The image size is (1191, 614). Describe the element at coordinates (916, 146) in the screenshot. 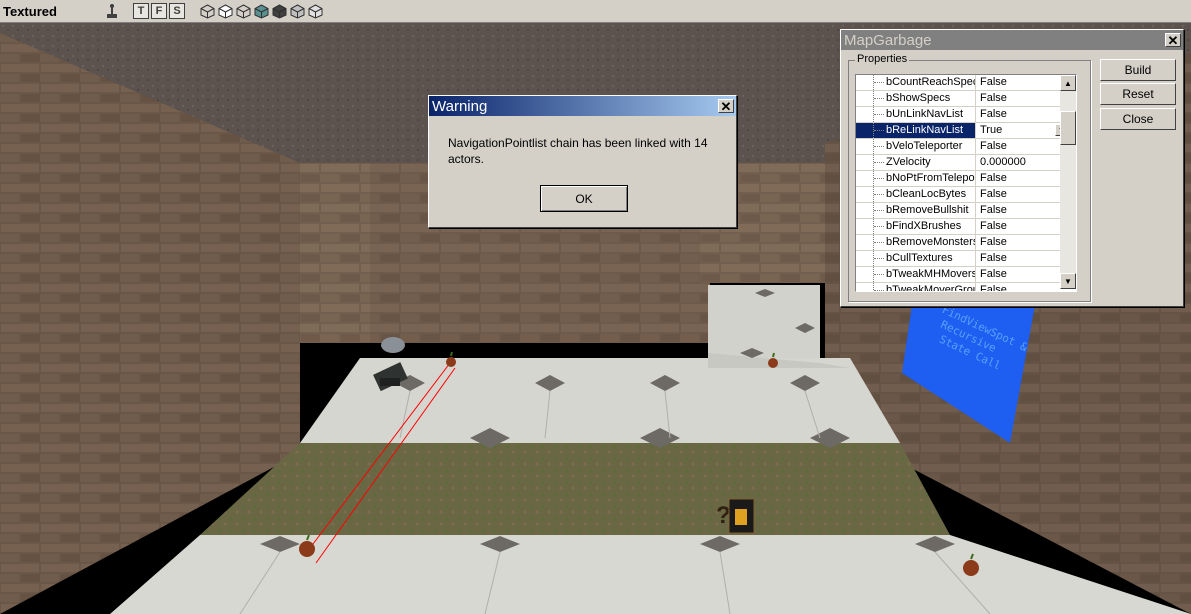

I see `property-name: bVeloTeleporter` at that location.